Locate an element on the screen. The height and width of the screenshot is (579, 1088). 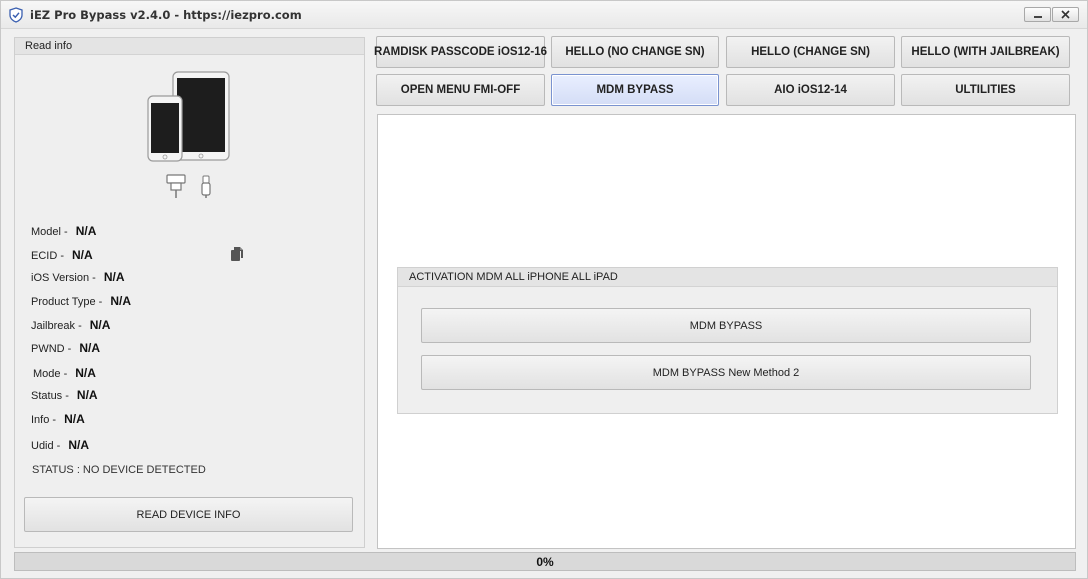
status-label: Status - is located at coordinates (50, 396).